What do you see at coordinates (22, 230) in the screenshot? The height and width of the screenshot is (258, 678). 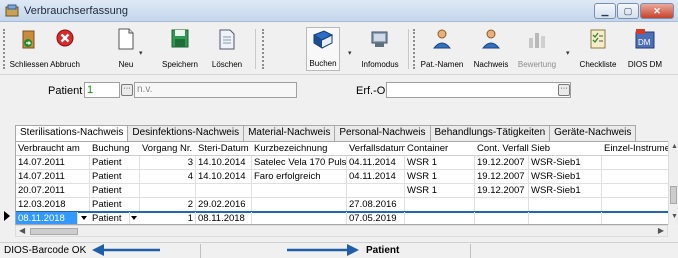 I see `scroll-left-icon: ◀` at bounding box center [22, 230].